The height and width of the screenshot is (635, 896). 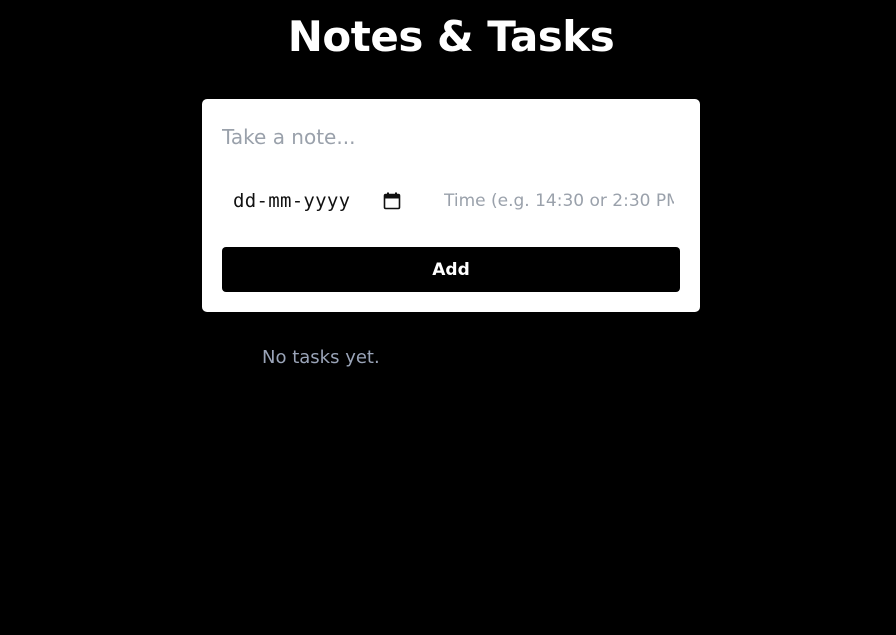 I want to click on page-title: Notes & Tasks, so click(x=451, y=36).